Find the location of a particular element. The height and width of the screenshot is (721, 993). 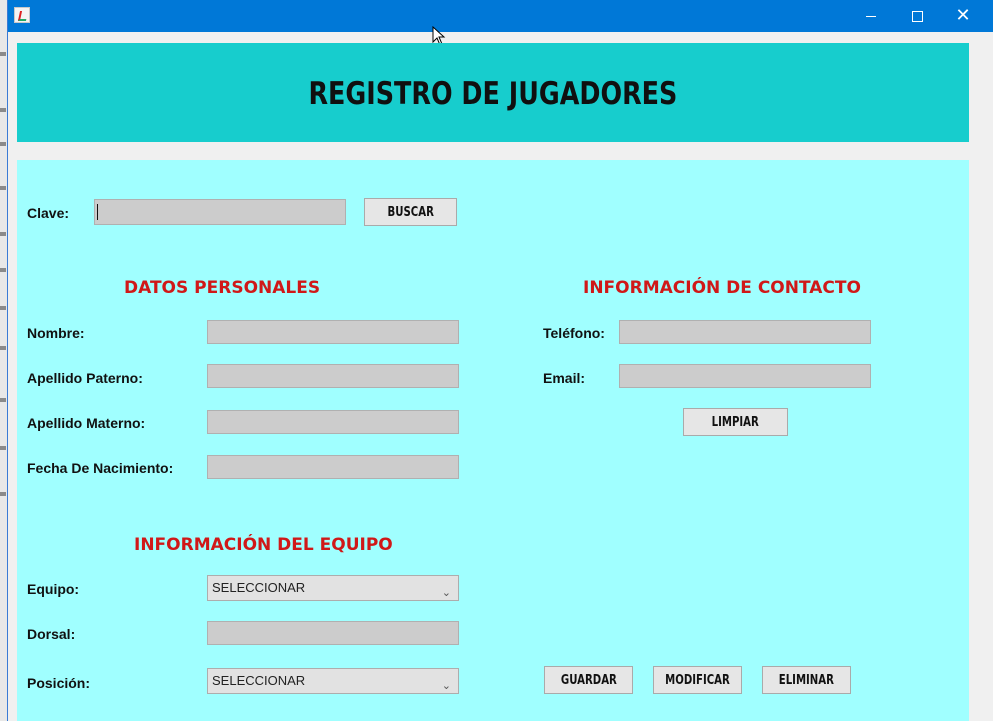

save-button: GUARDAR is located at coordinates (588, 680).